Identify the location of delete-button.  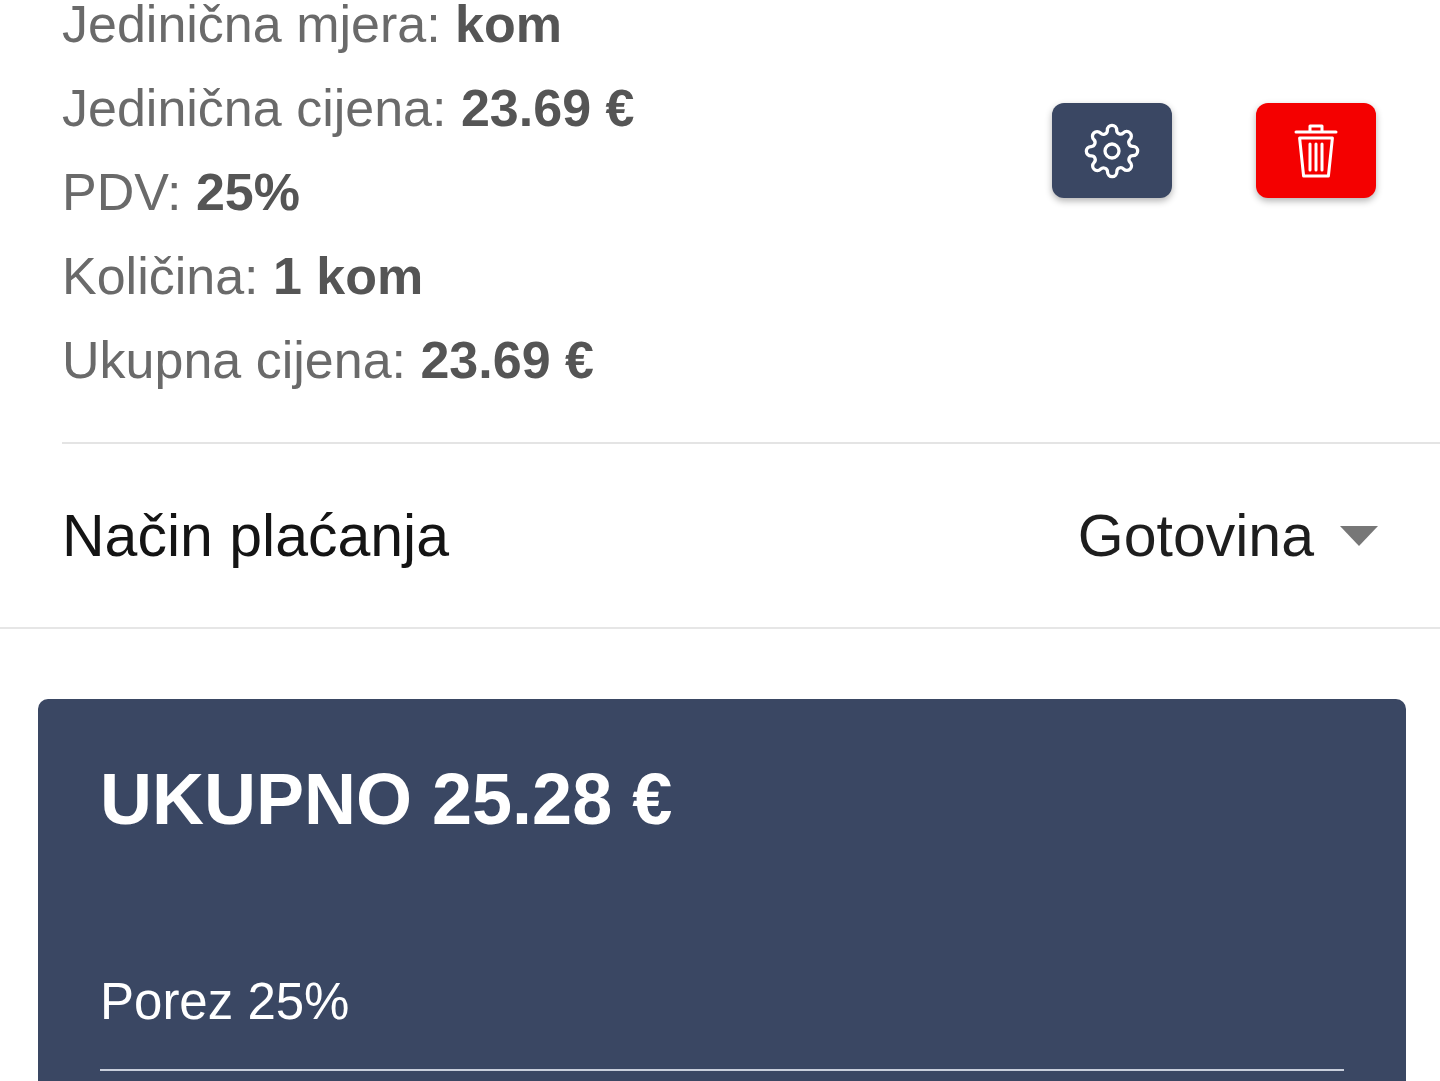
(1316, 150).